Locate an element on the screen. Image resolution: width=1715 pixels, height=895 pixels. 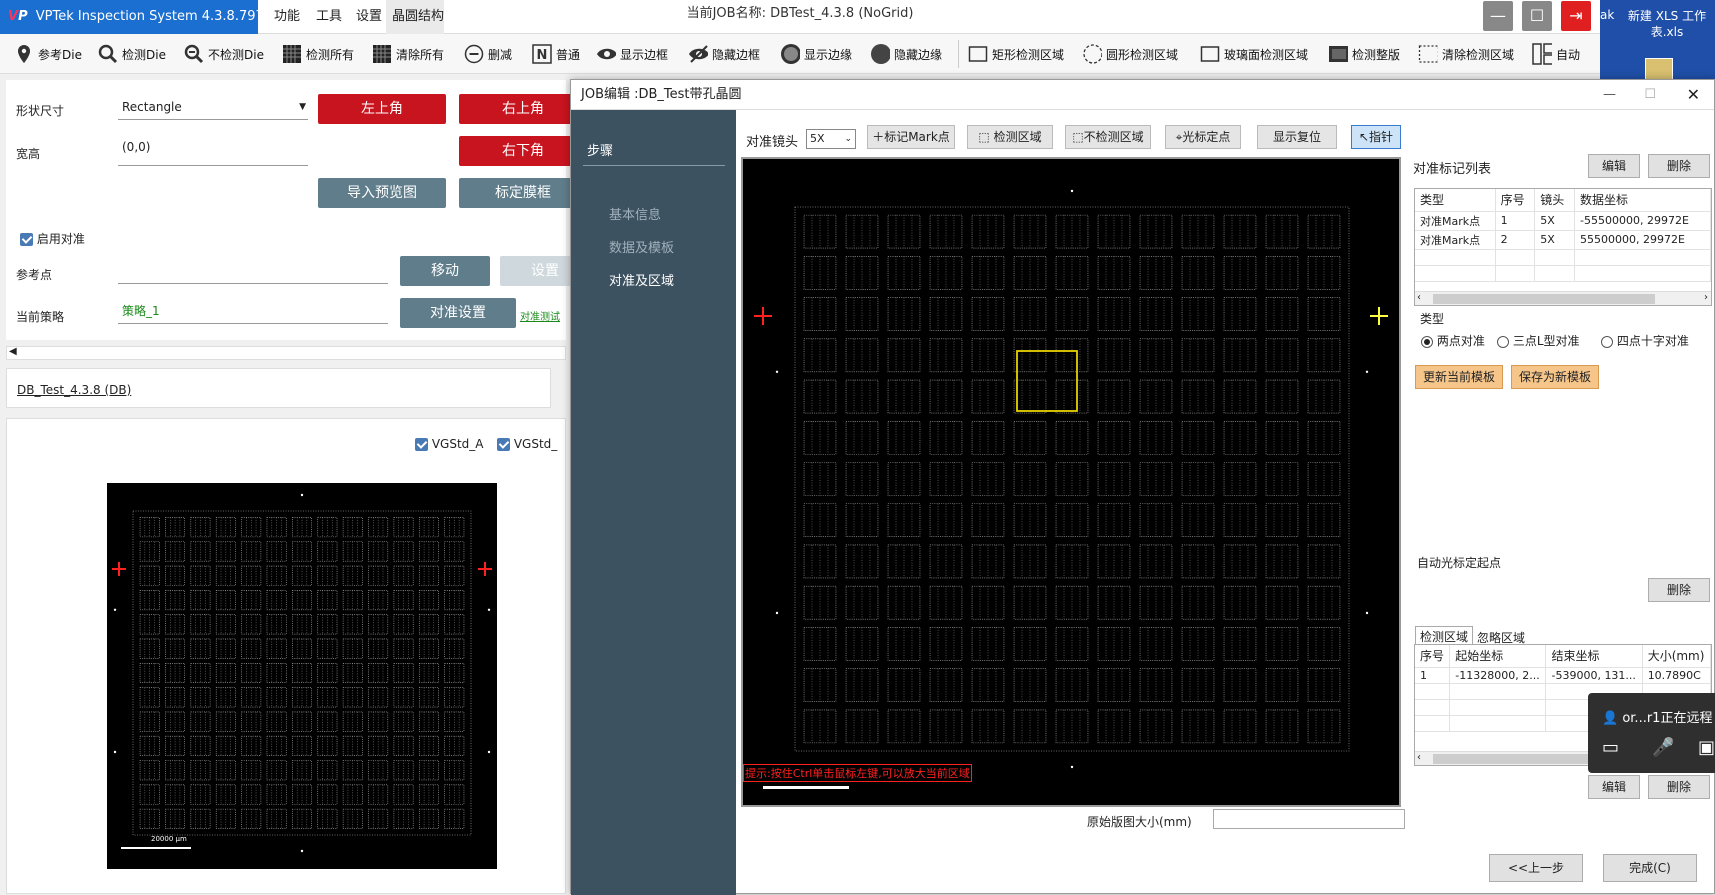
top-left-button: 左上角 is located at coordinates (382, 109).